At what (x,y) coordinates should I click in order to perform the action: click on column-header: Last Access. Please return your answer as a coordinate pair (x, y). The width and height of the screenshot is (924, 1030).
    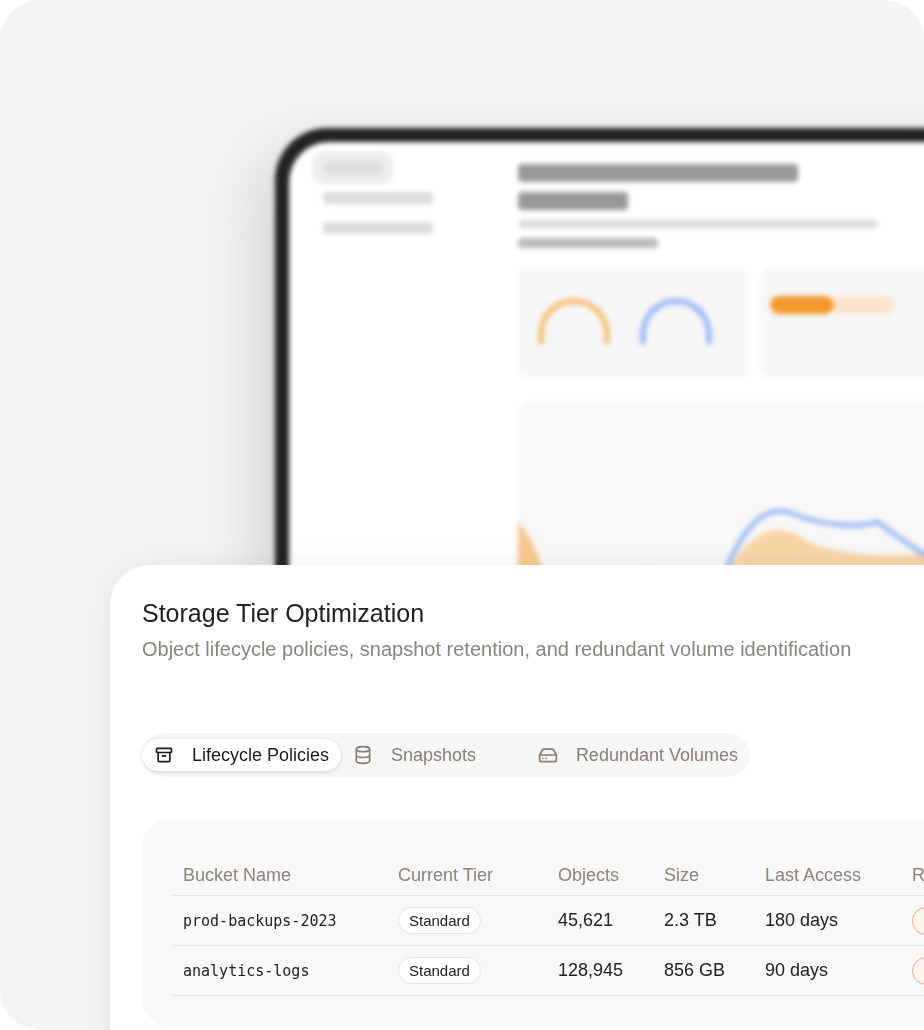
    Looking at the image, I should click on (813, 875).